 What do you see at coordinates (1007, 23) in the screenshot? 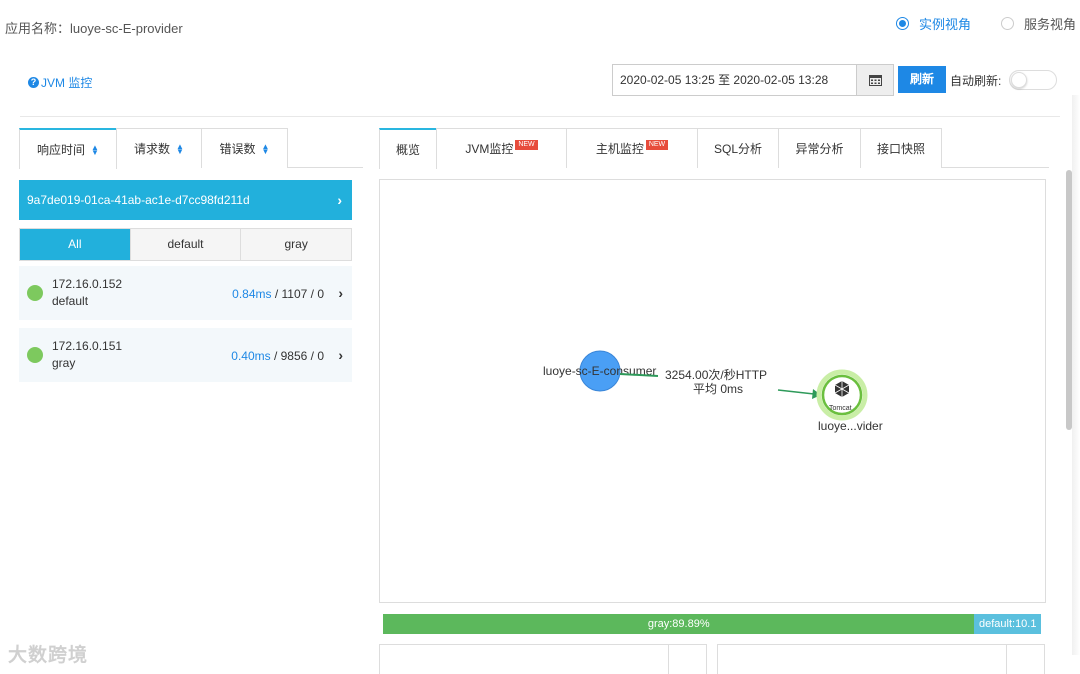
I see `radio-unchecked-icon` at bounding box center [1007, 23].